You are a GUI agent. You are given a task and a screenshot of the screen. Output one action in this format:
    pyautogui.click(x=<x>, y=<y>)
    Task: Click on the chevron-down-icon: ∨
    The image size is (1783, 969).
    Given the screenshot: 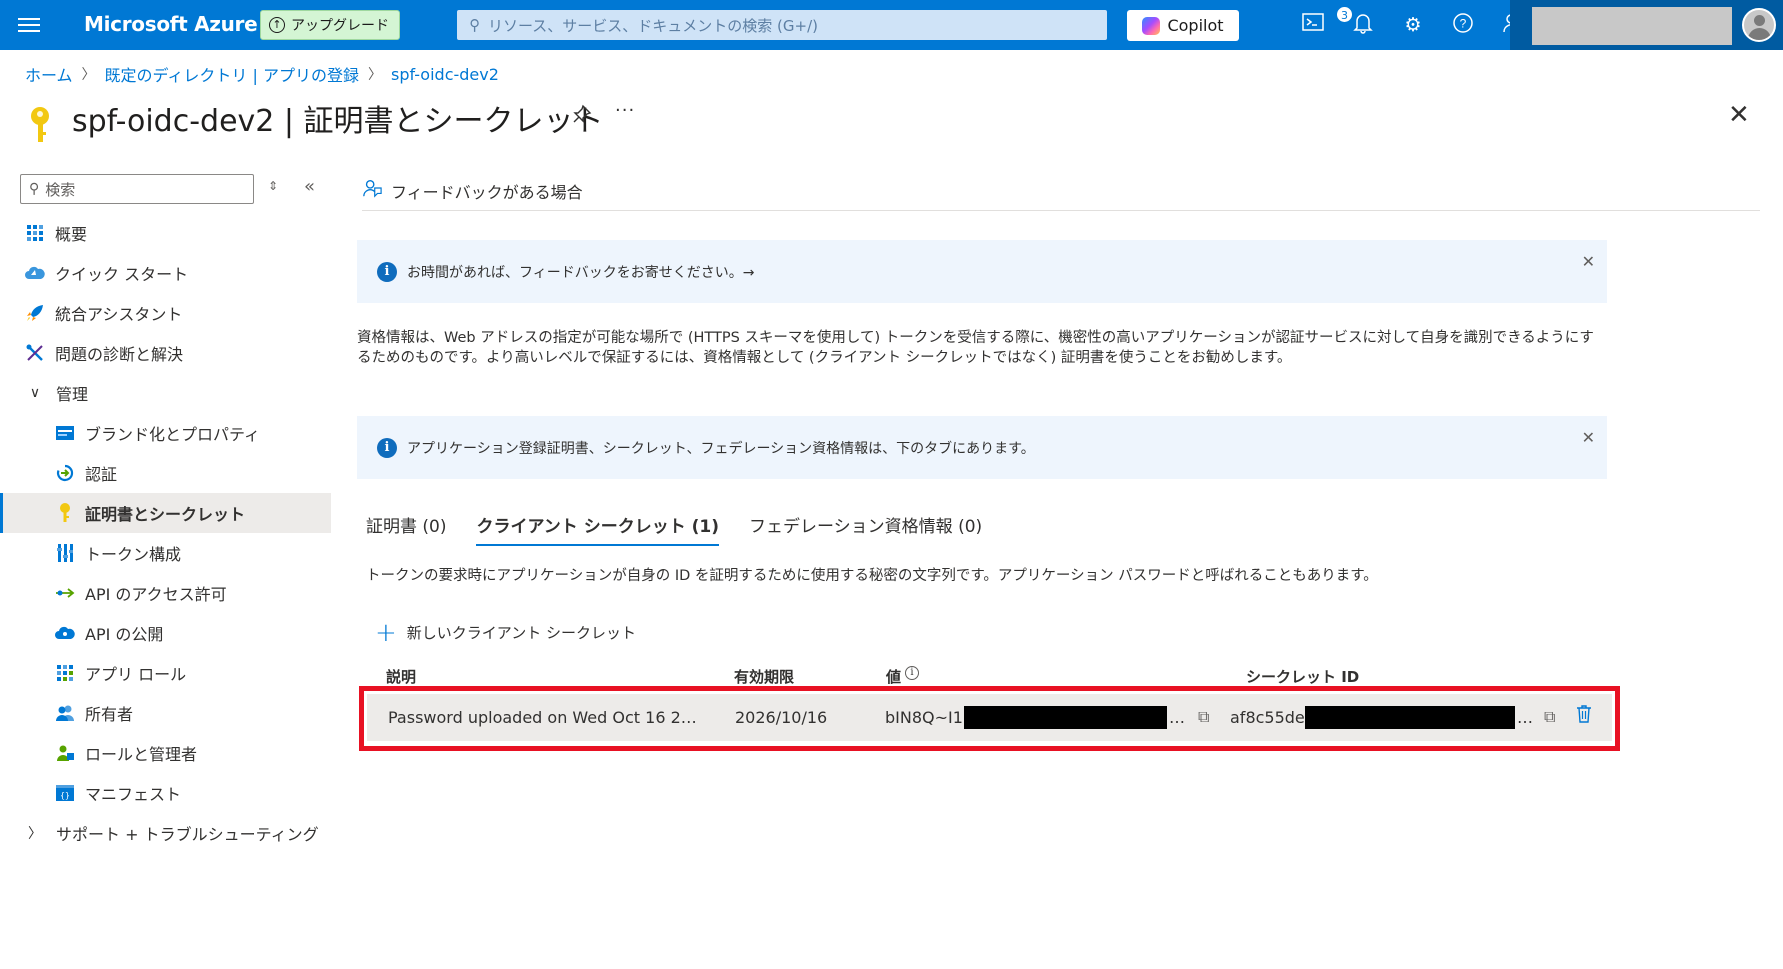 What is the action you would take?
    pyautogui.click(x=35, y=393)
    